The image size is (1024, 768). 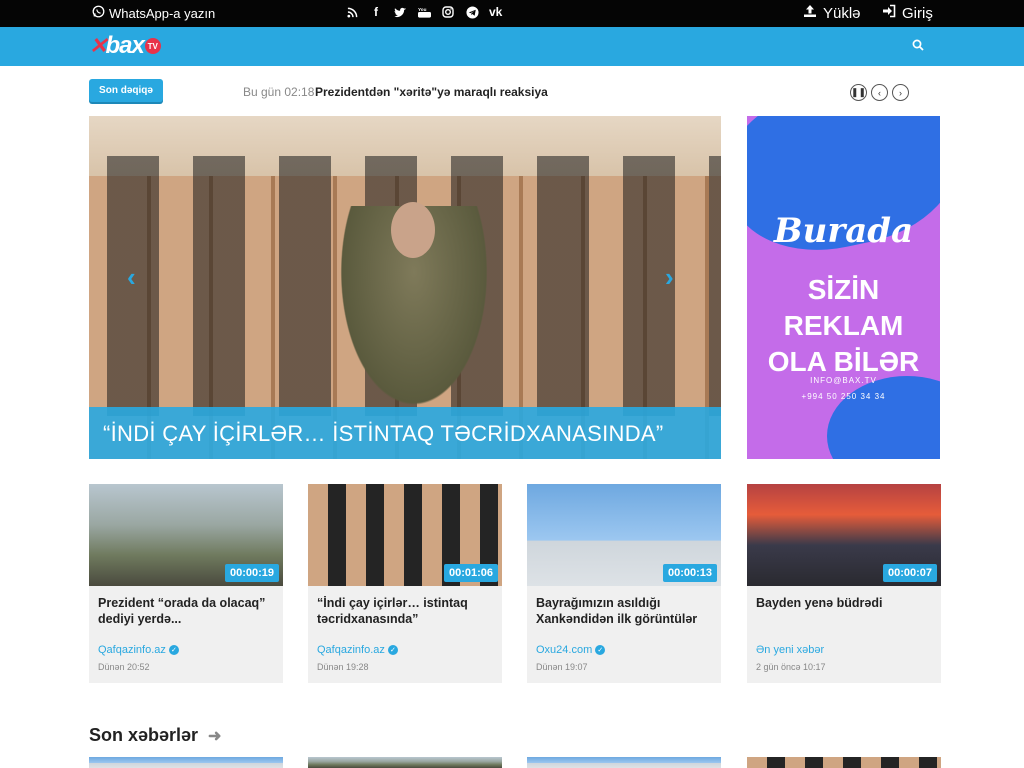 What do you see at coordinates (889, 13) in the screenshot?
I see `login-icon` at bounding box center [889, 13].